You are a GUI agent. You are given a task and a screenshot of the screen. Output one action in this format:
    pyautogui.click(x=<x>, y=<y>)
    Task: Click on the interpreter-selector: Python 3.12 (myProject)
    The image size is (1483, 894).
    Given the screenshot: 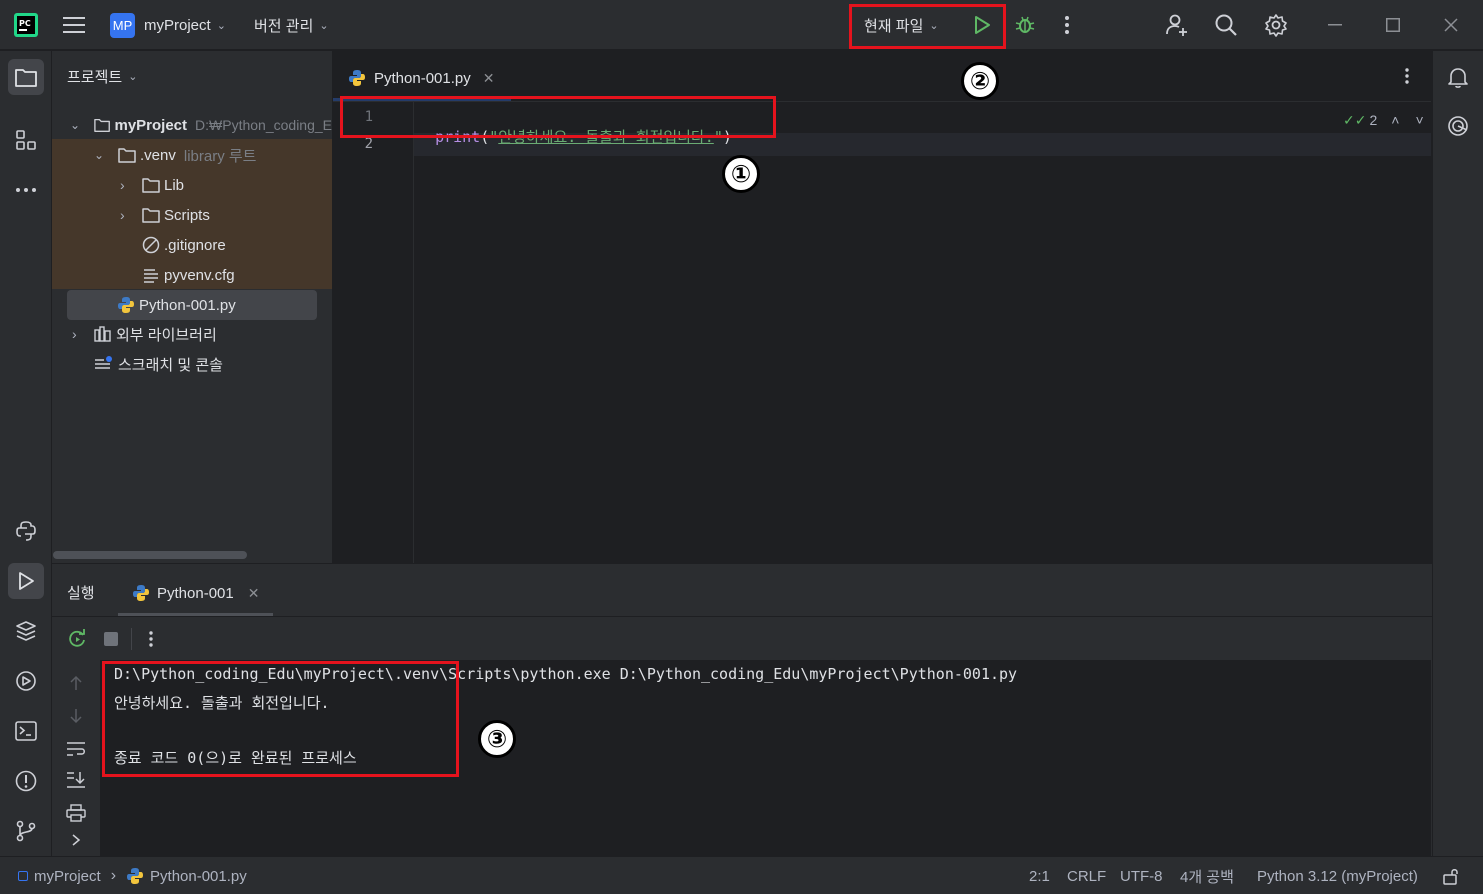 What is the action you would take?
    pyautogui.click(x=1337, y=875)
    